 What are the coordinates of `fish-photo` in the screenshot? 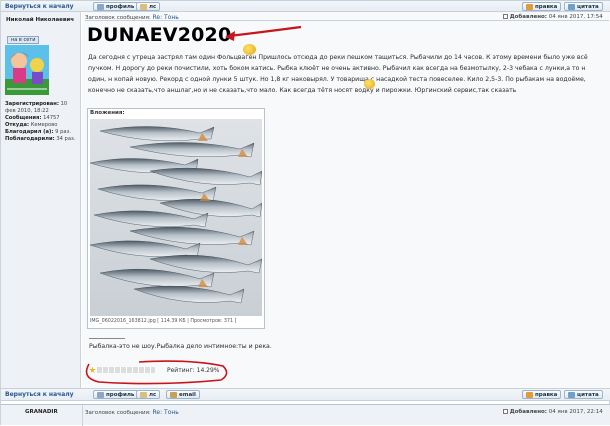 It's located at (176, 217).